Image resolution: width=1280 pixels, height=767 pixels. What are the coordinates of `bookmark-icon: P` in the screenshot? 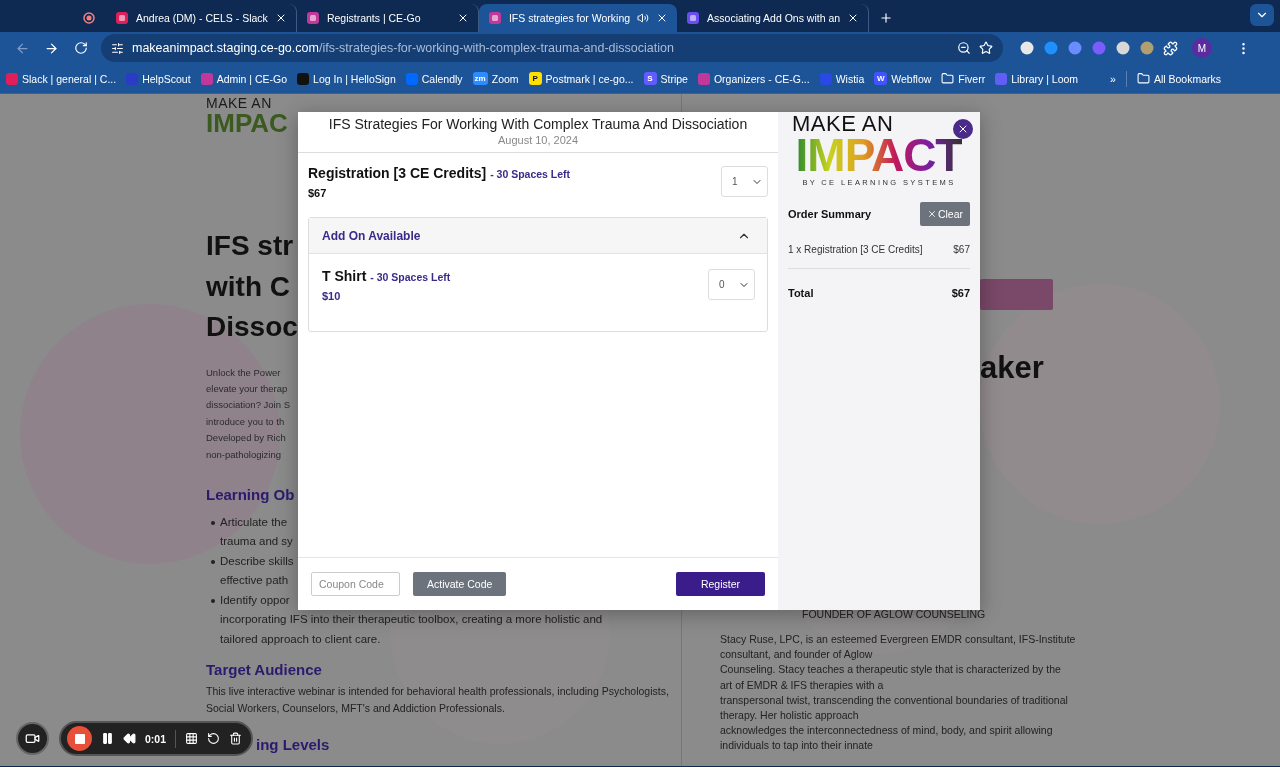 It's located at (535, 78).